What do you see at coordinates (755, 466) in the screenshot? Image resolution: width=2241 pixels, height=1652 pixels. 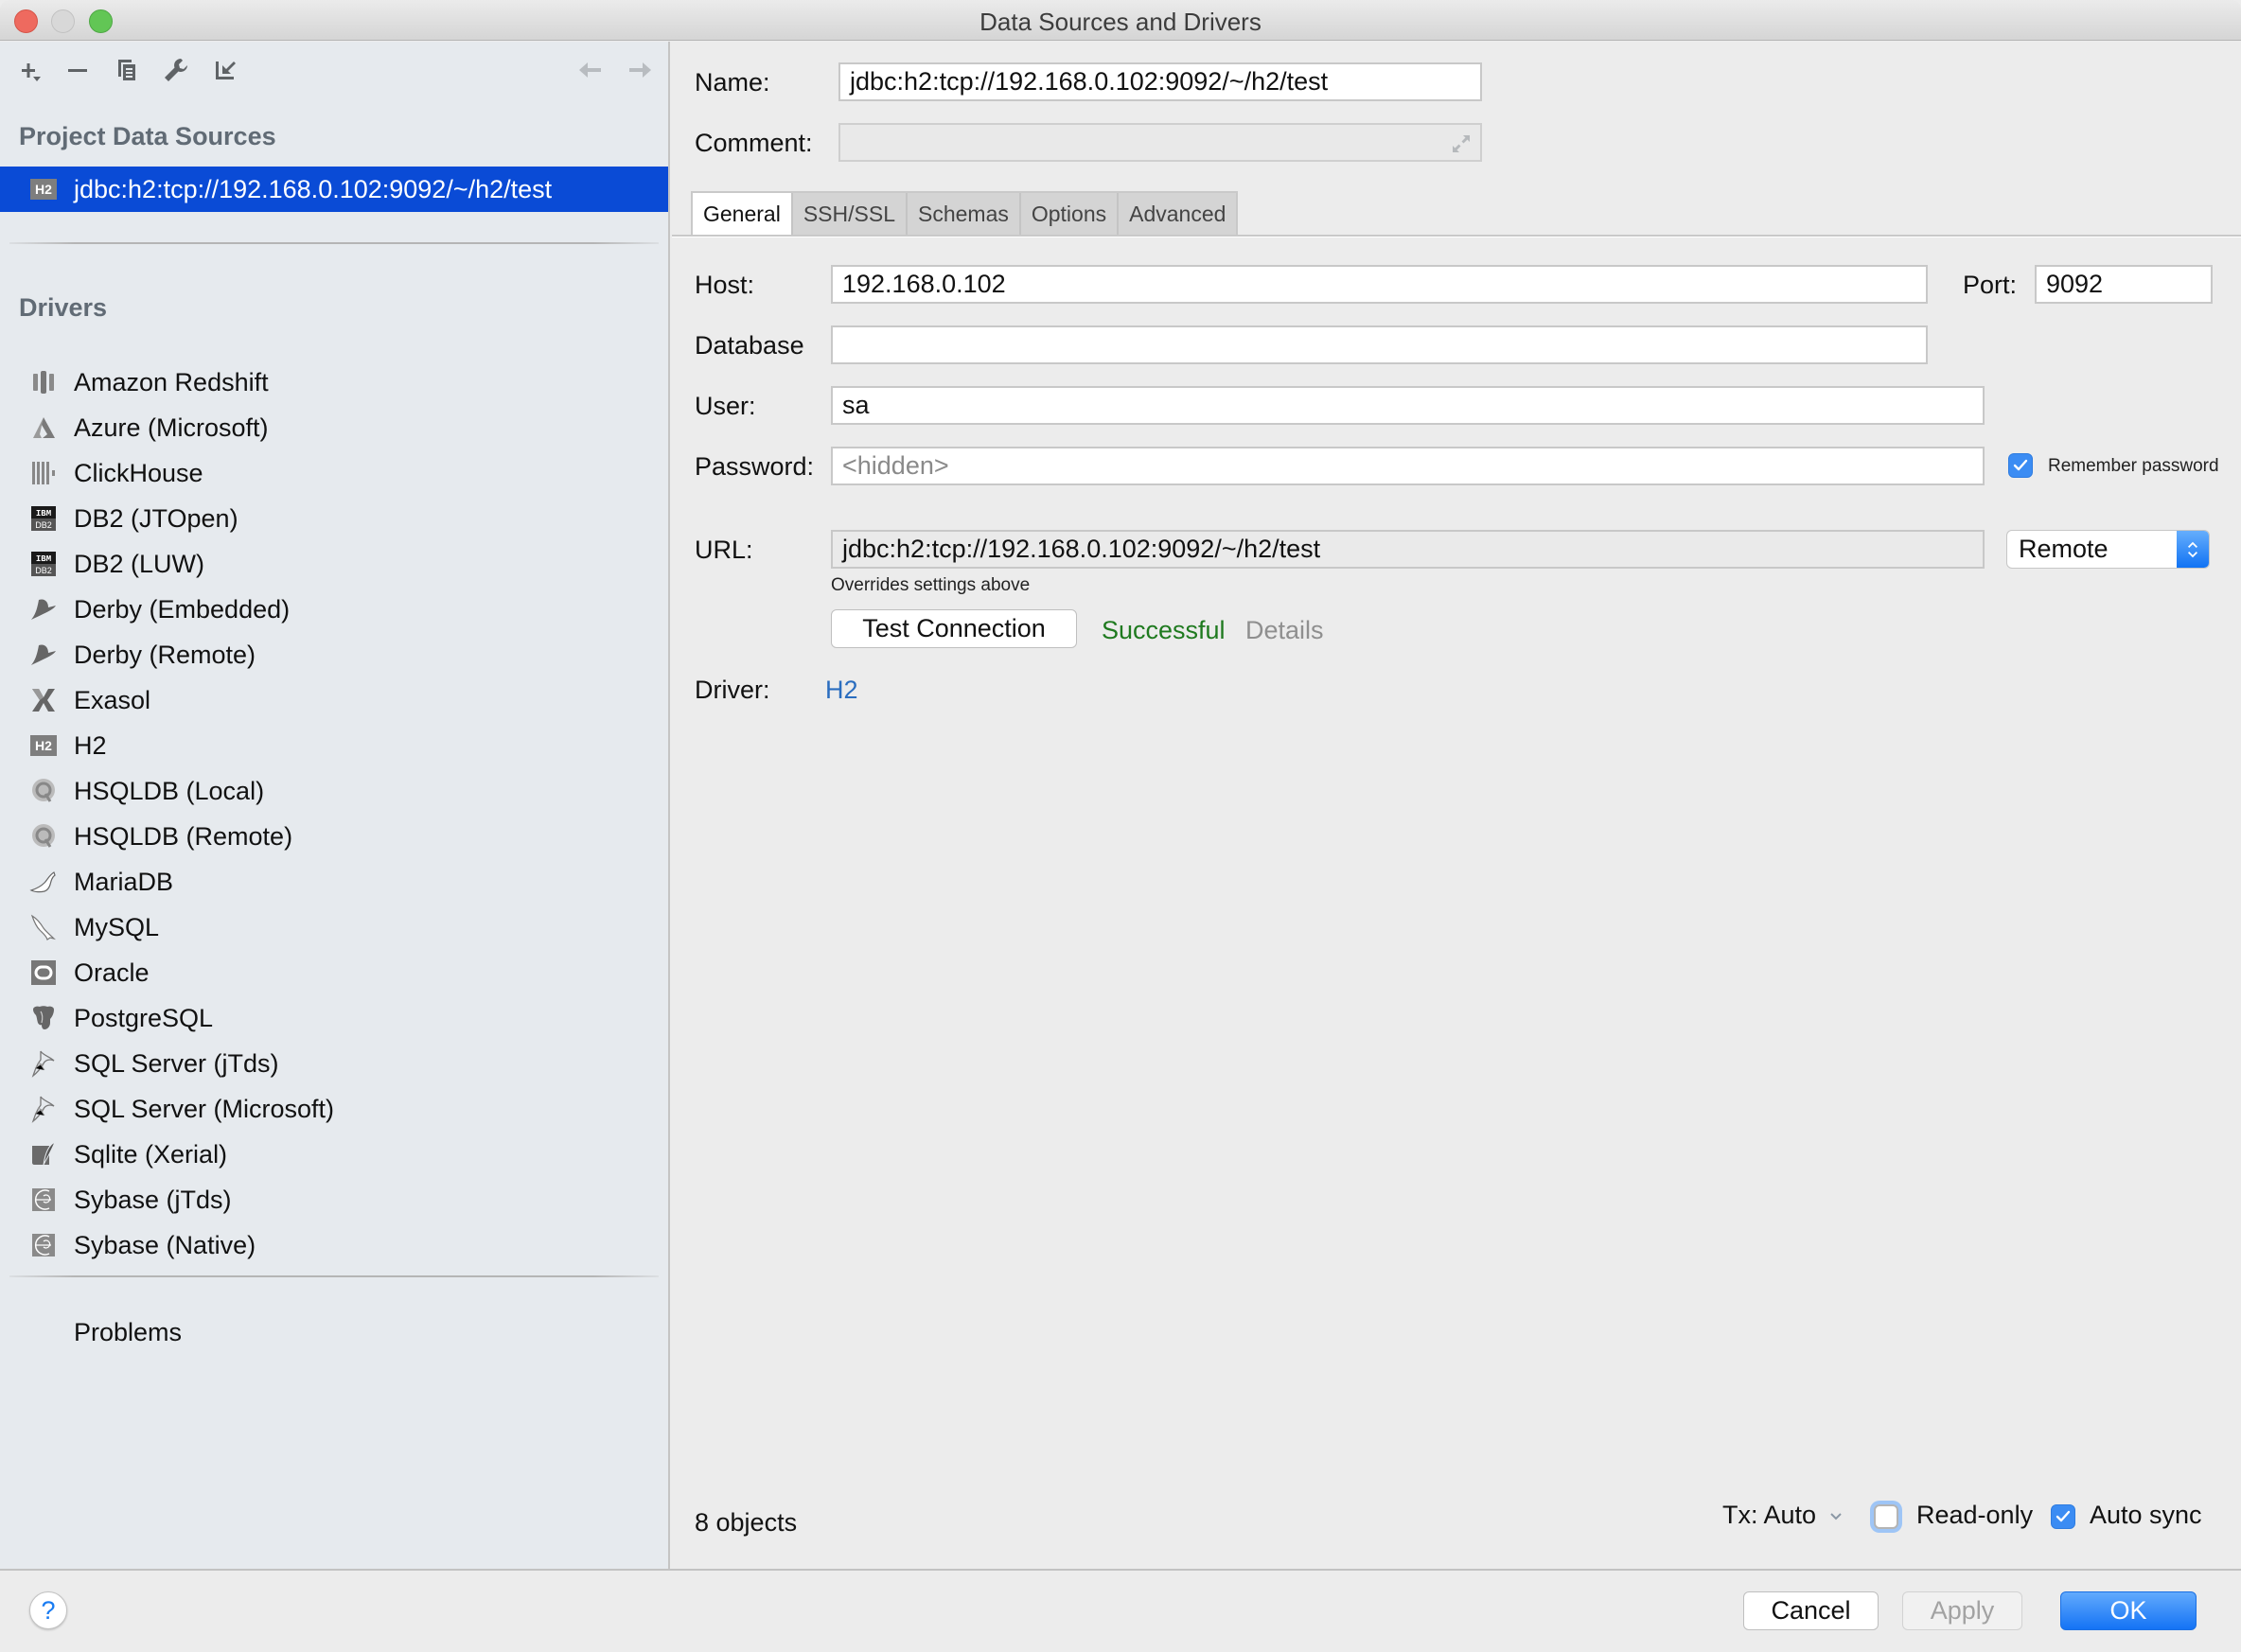 I see `password-label: Password:` at bounding box center [755, 466].